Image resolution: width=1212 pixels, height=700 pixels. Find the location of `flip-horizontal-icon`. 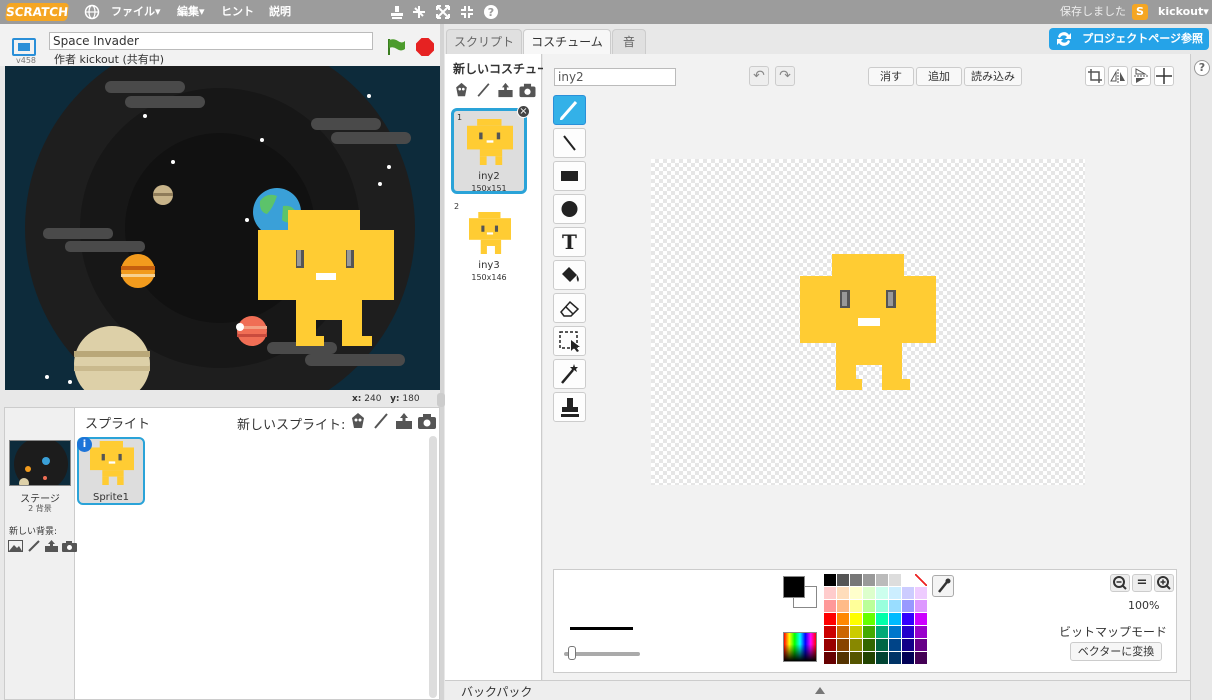

flip-horizontal-icon is located at coordinates (1118, 76).